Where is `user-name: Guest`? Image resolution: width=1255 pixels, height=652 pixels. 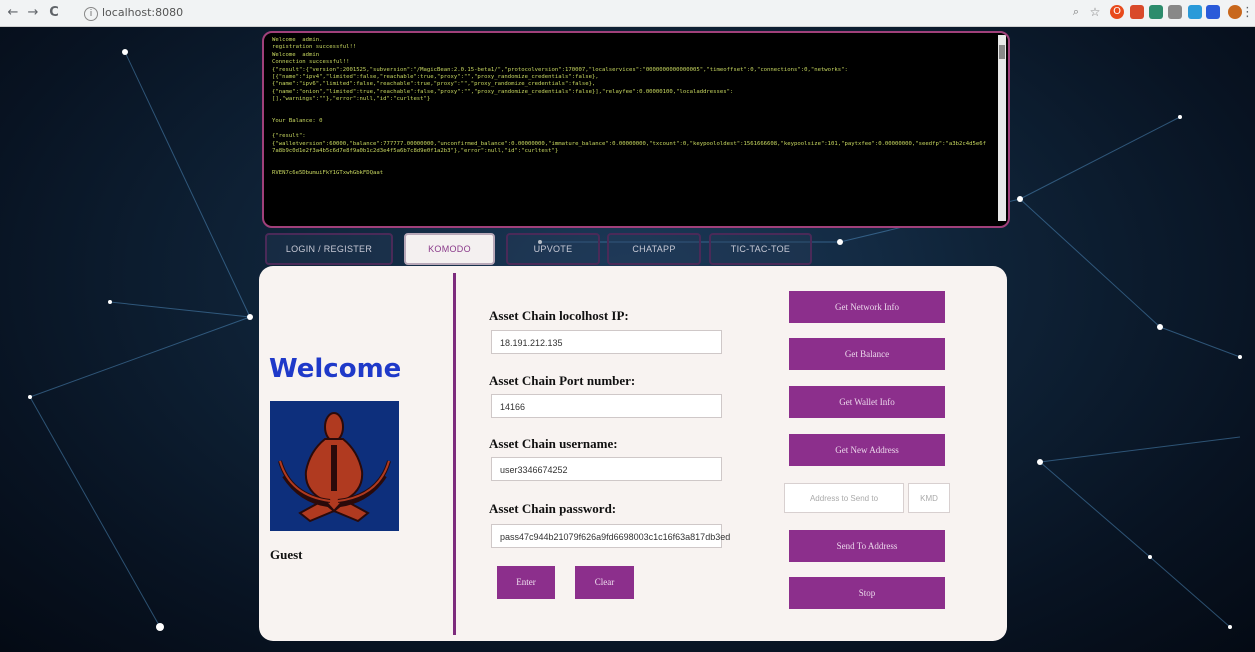 user-name: Guest is located at coordinates (286, 554).